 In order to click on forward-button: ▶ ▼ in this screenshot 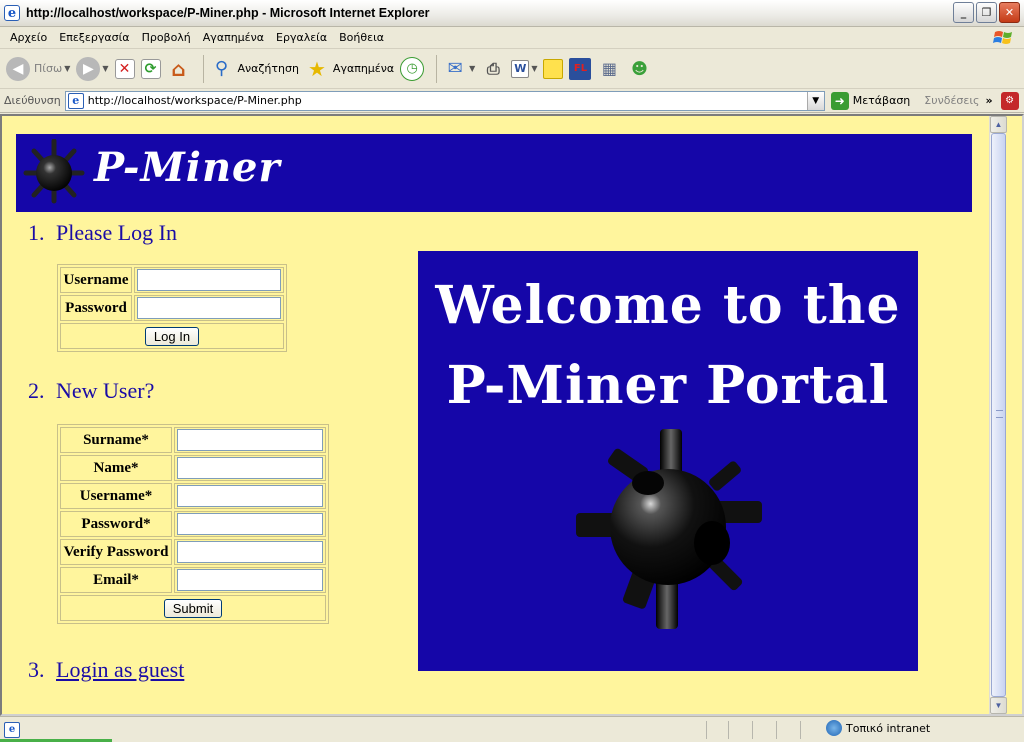, I will do `click(92, 69)`.